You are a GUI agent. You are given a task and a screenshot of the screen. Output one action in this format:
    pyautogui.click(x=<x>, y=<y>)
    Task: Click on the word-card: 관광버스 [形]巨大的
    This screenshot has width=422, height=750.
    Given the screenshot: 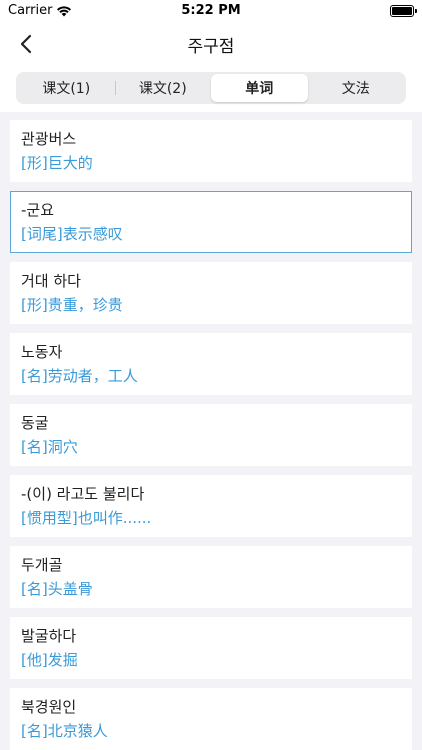 What is the action you would take?
    pyautogui.click(x=211, y=151)
    